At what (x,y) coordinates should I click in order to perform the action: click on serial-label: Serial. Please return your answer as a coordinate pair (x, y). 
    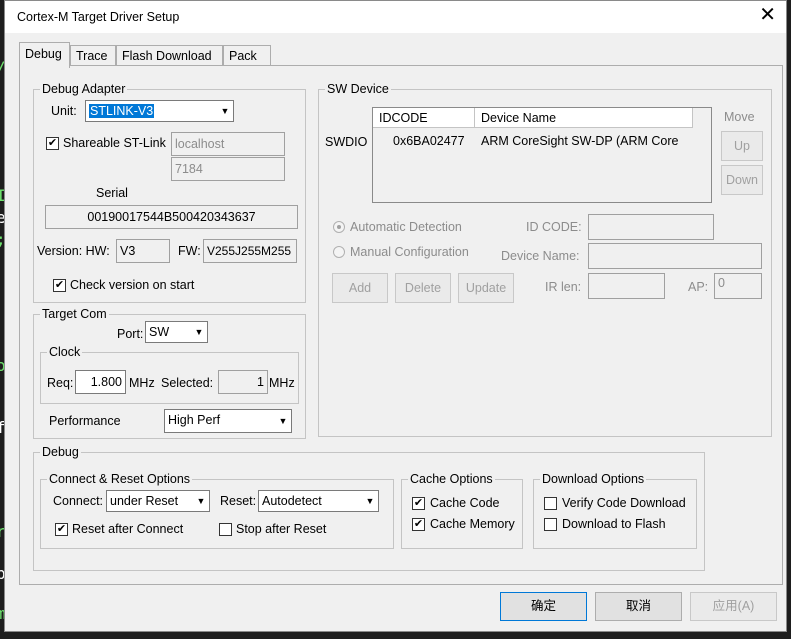
    Looking at the image, I should click on (112, 193).